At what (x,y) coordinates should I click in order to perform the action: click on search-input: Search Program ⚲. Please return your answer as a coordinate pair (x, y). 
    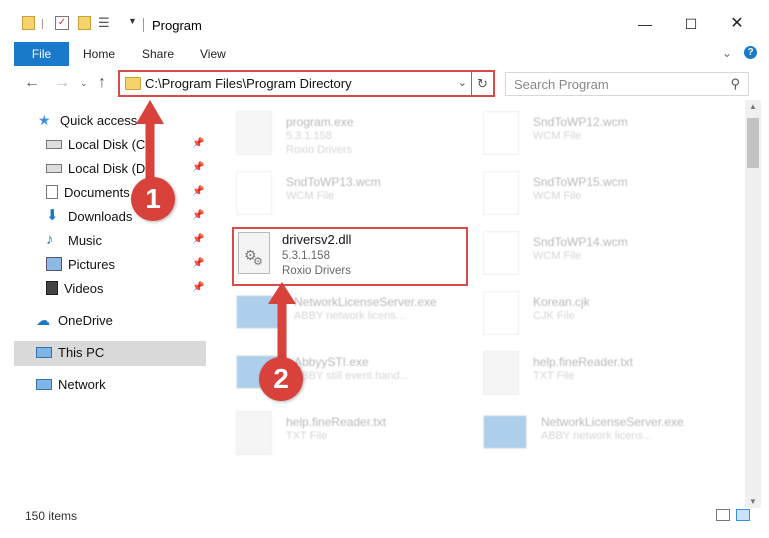
    Looking at the image, I should click on (627, 84).